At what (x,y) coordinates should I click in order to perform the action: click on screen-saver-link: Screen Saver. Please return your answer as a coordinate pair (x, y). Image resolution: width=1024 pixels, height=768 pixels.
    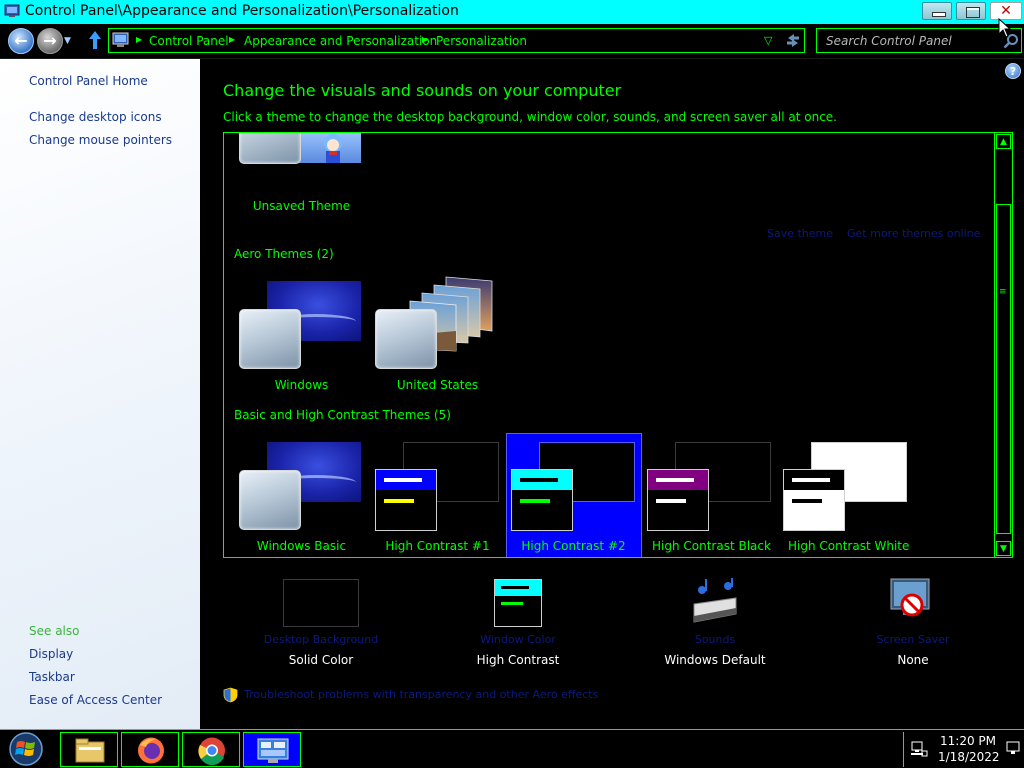
    Looking at the image, I should click on (913, 639).